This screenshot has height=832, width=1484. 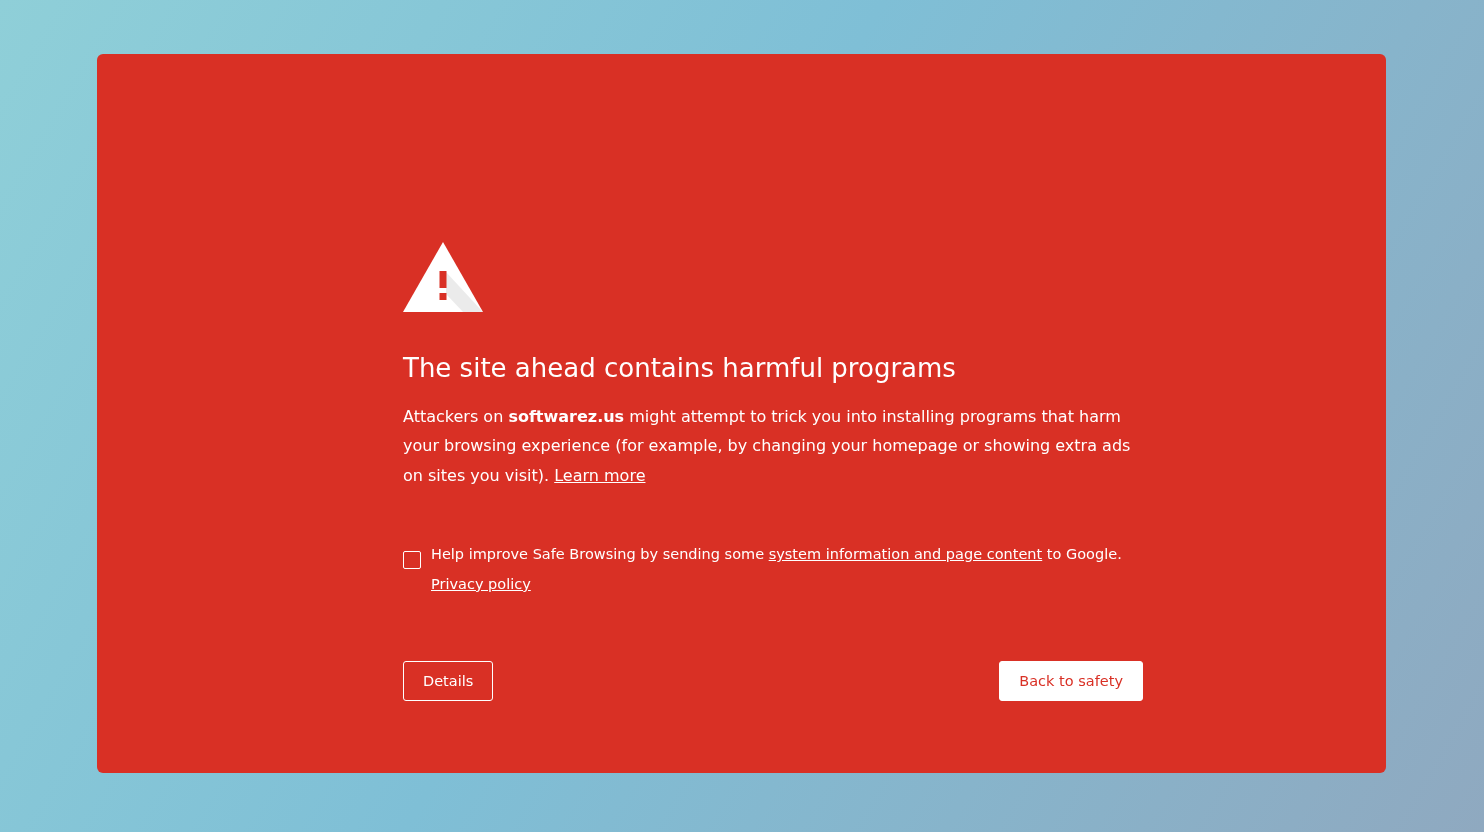 I want to click on report-checkbox, so click(x=412, y=560).